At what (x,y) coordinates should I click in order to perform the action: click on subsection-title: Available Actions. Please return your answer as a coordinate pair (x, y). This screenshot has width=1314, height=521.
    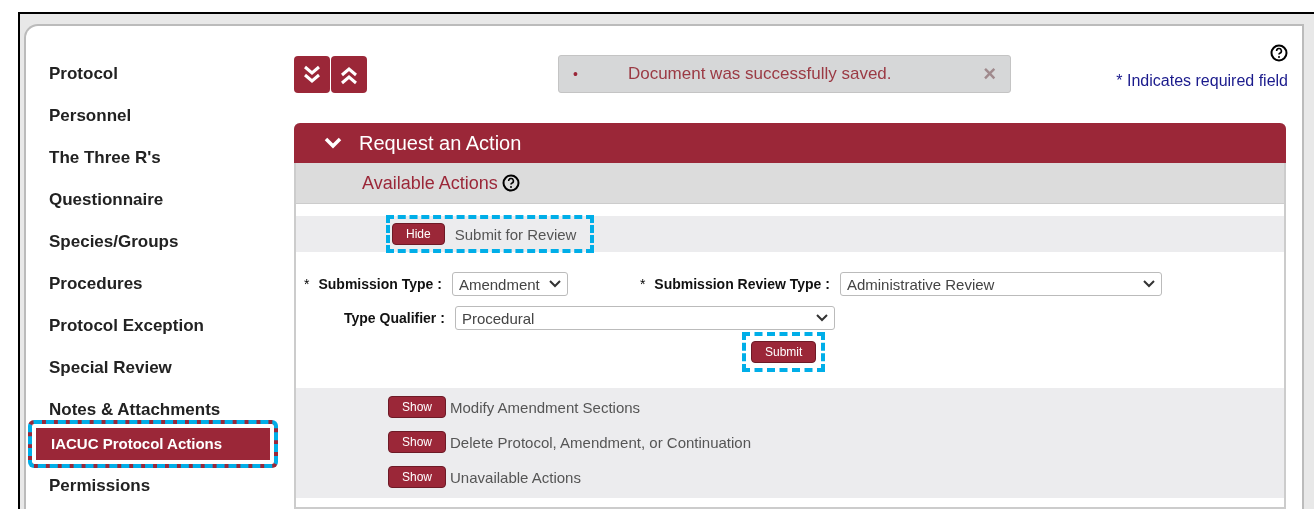
    Looking at the image, I should click on (430, 183).